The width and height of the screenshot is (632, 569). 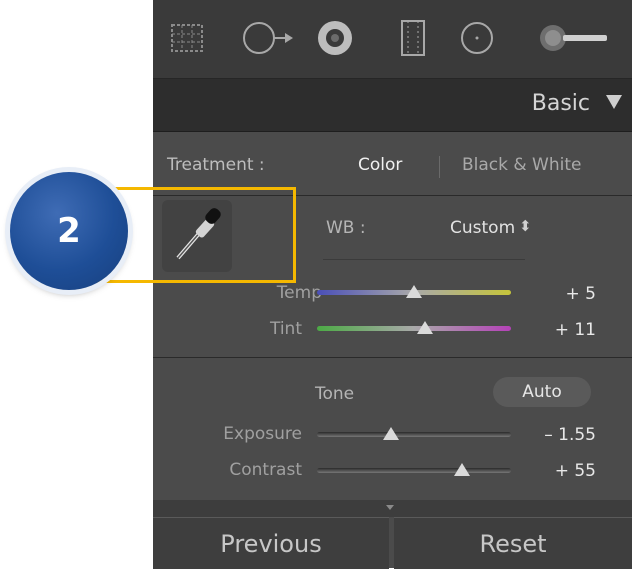 What do you see at coordinates (477, 38) in the screenshot?
I see `radial-filter-icon` at bounding box center [477, 38].